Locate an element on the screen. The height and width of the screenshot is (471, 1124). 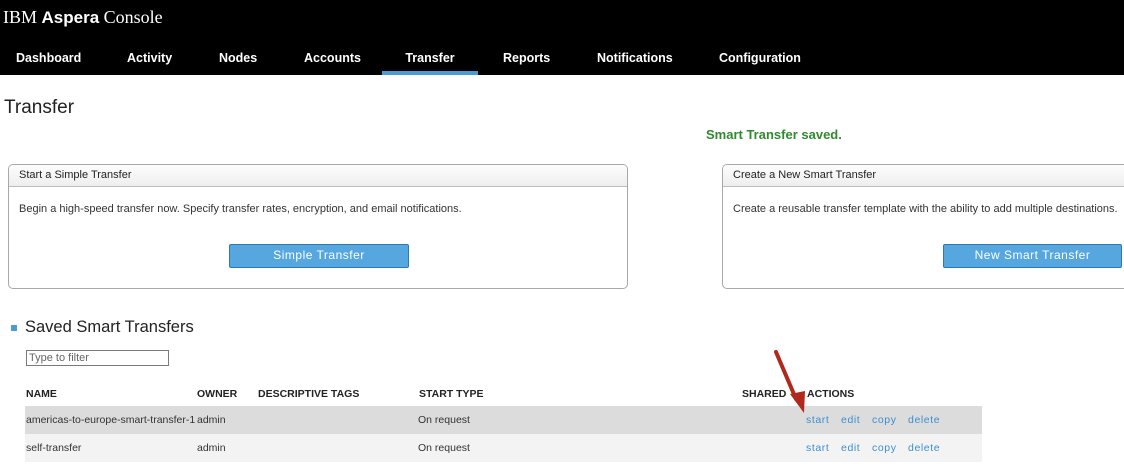
column-header-owner: OWNER is located at coordinates (217, 394).